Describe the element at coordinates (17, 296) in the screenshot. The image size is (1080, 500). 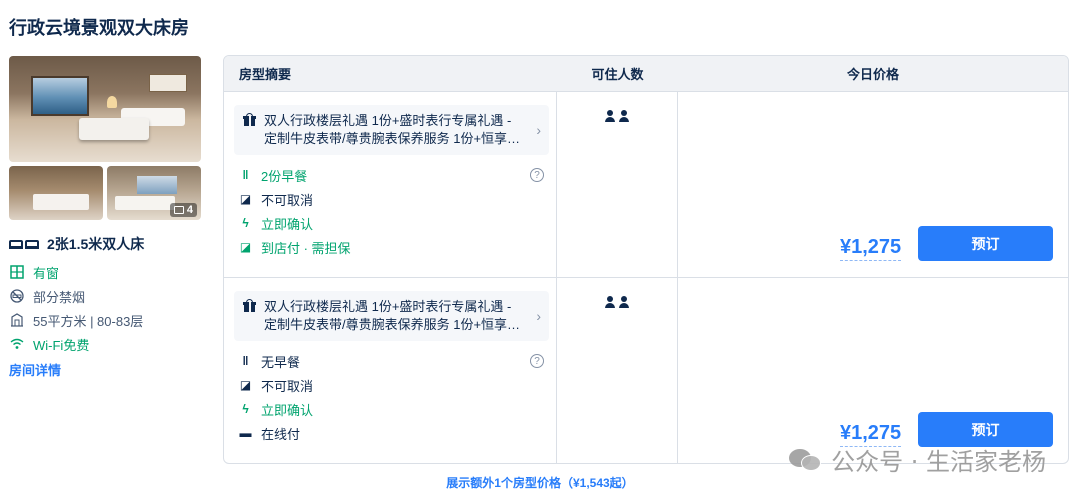
I see `no-smoking-icon` at that location.